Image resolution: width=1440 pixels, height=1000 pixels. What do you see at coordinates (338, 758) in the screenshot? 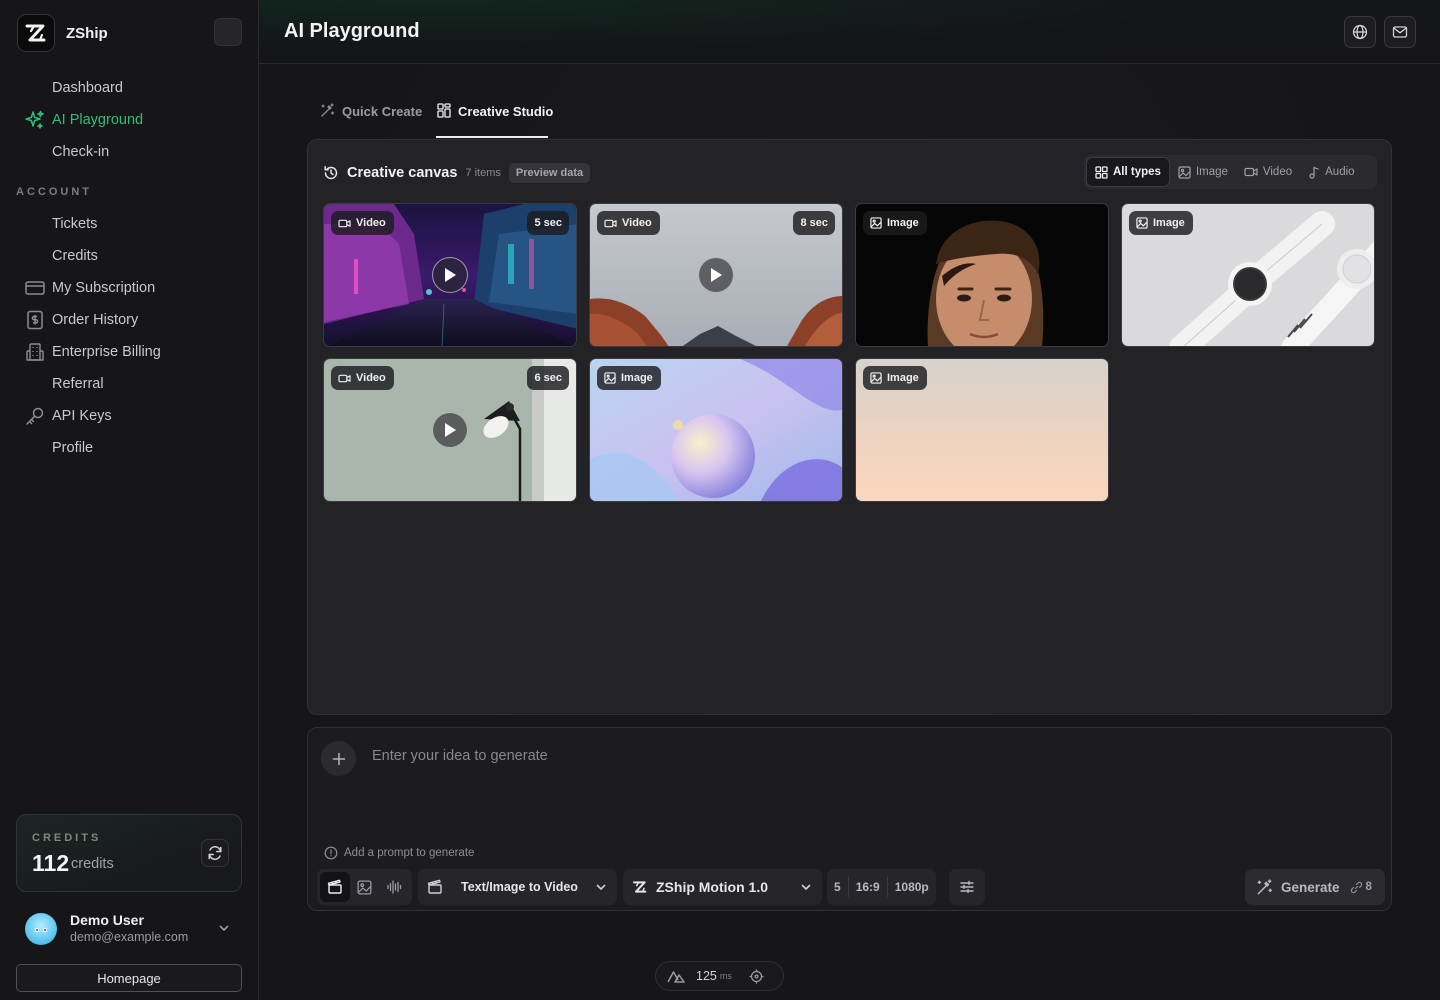
I see `add-attachment-button` at bounding box center [338, 758].